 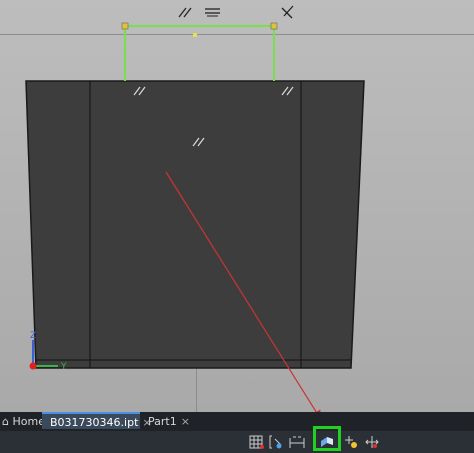 I want to click on grid-icon, so click(x=257, y=442).